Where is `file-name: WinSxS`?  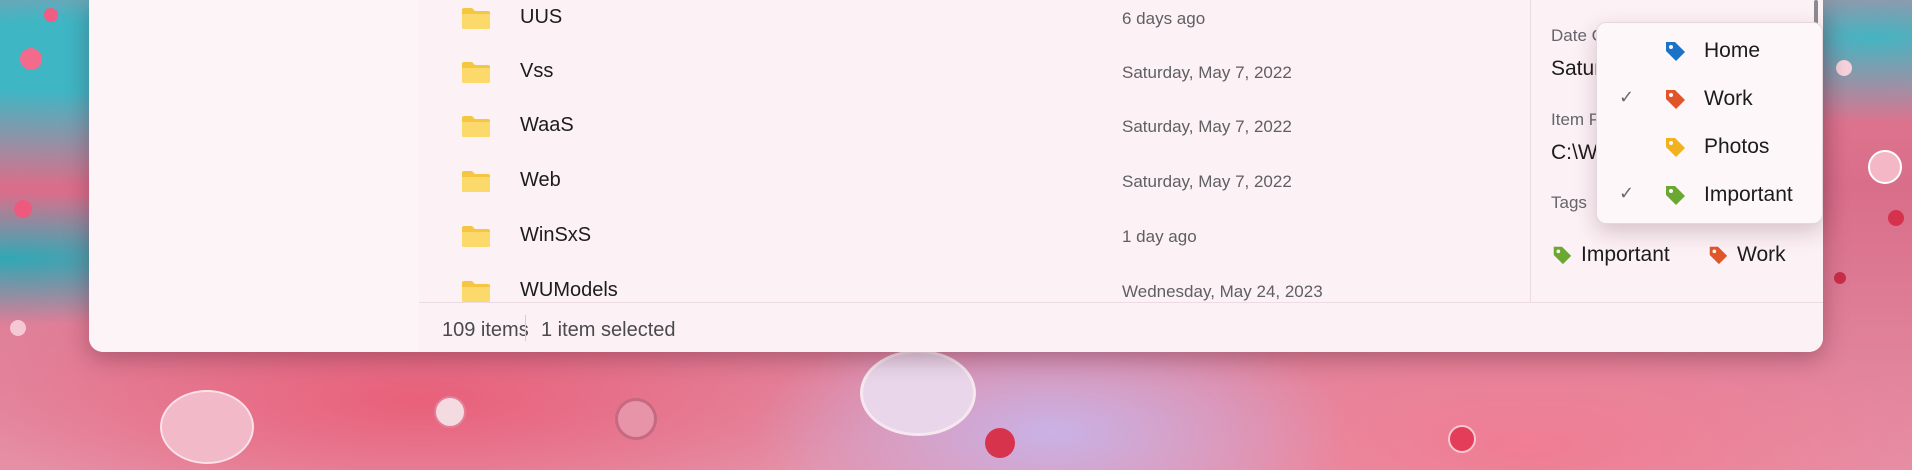
file-name: WinSxS is located at coordinates (556, 235).